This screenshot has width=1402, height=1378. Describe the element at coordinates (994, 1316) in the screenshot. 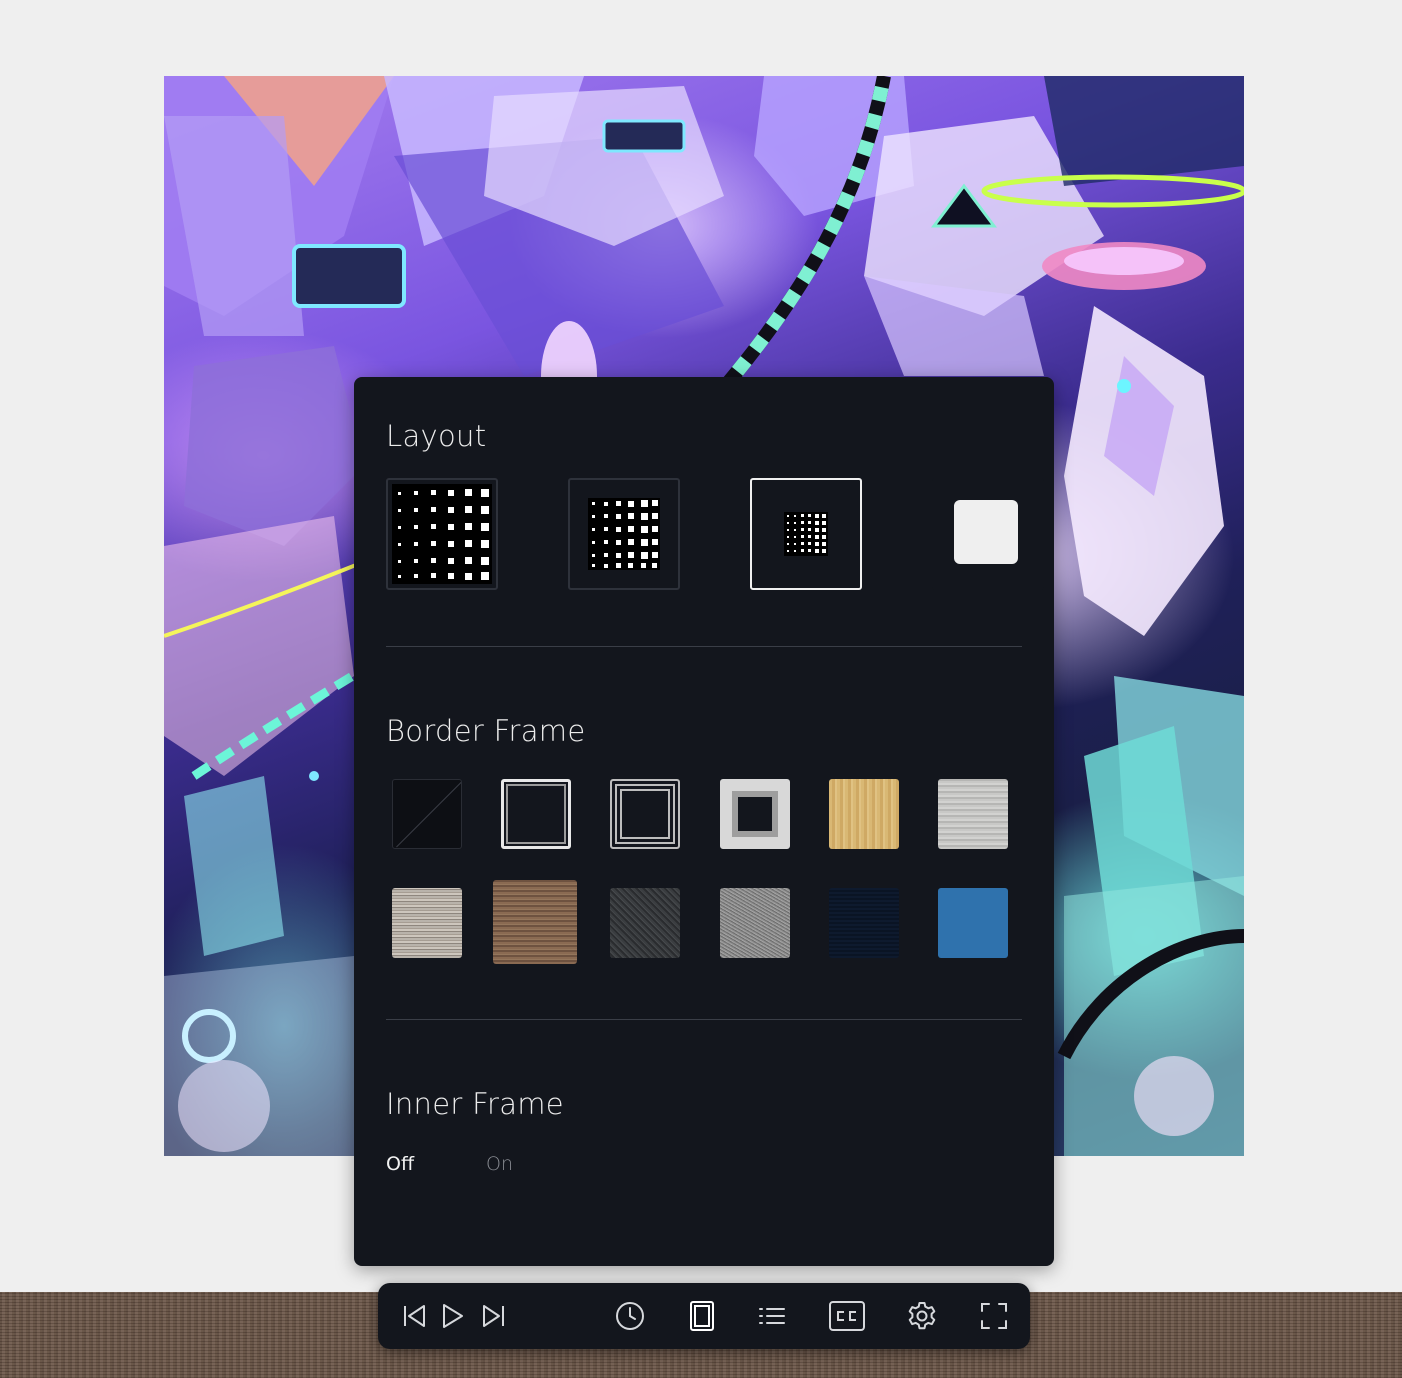

I see `fullscreen-icon` at that location.